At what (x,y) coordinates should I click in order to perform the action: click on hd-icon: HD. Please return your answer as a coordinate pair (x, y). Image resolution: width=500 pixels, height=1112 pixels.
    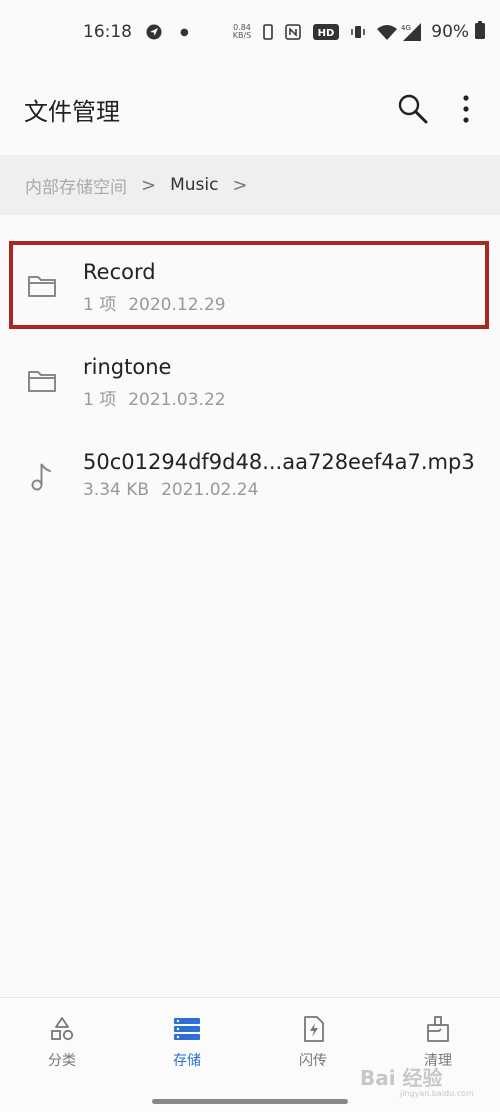
    Looking at the image, I should click on (326, 32).